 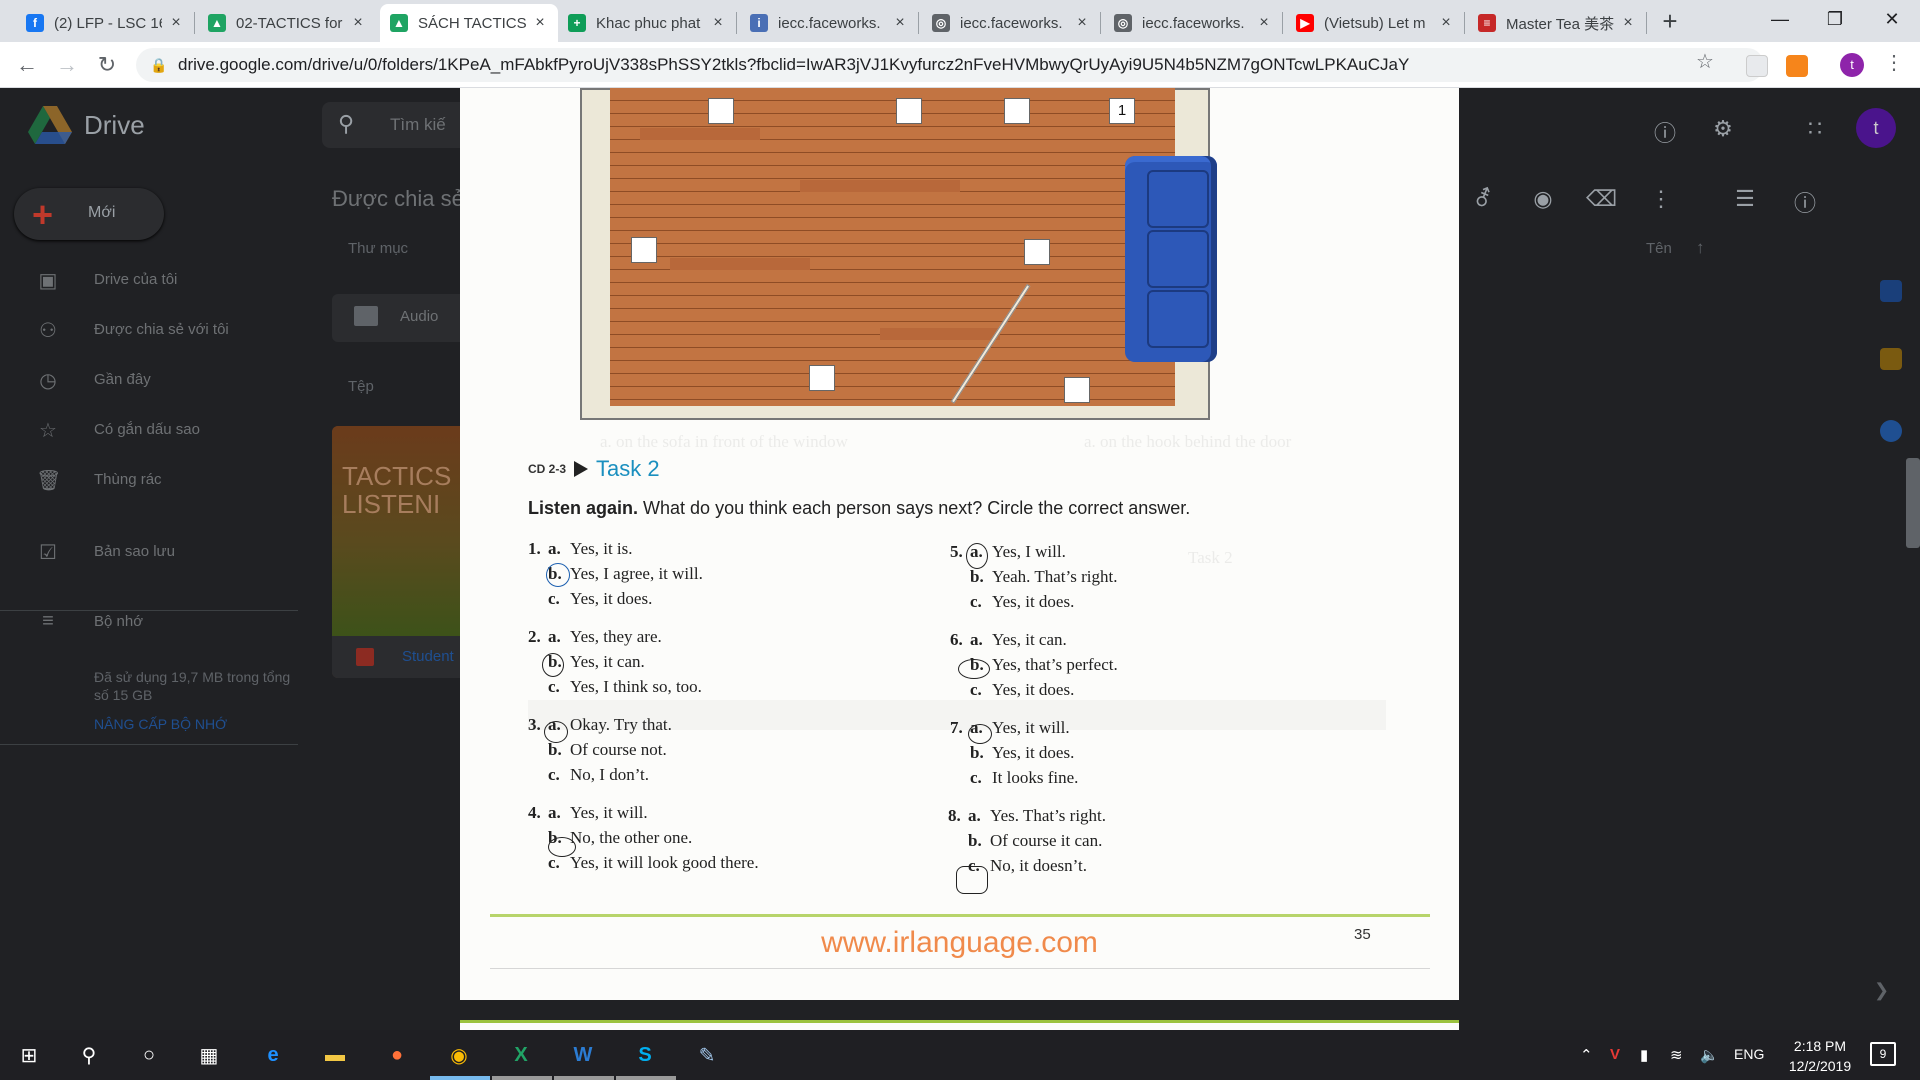 What do you see at coordinates (469, 23) in the screenshot?
I see `browser-tab: ▲ SÁCH TACTICS ×` at bounding box center [469, 23].